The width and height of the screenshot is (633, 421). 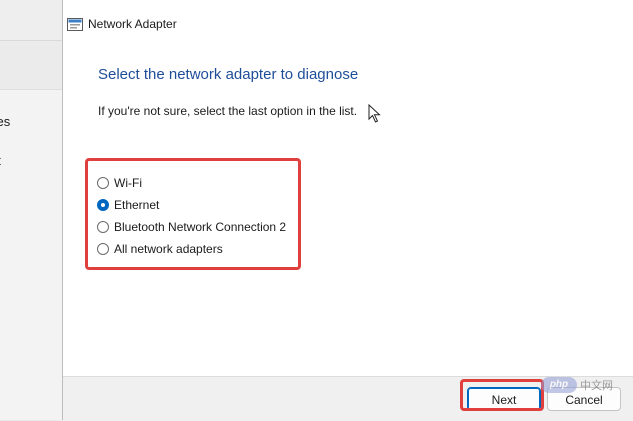 I want to click on watermark-text: 中文网, so click(x=596, y=386).